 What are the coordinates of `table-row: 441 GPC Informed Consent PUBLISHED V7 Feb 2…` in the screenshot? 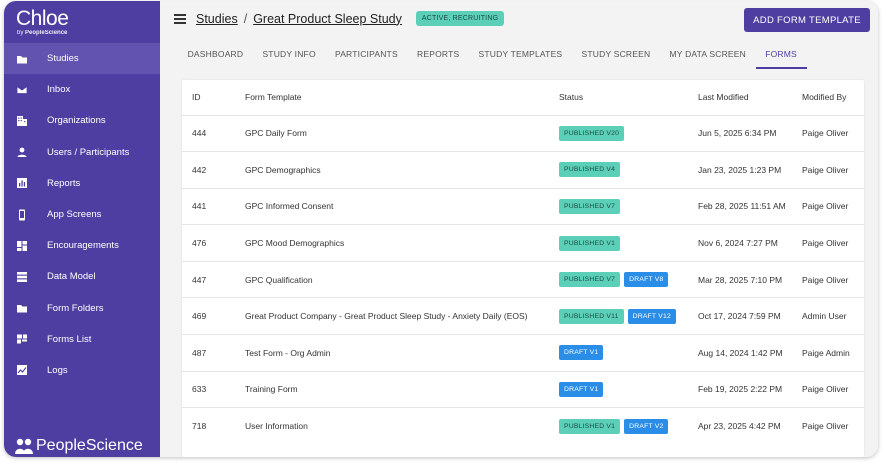 It's located at (523, 206).